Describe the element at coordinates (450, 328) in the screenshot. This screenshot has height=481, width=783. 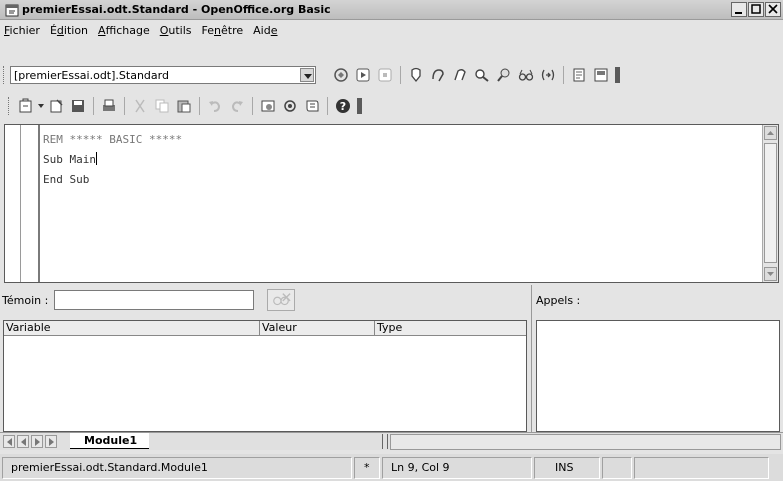
I see `column-header-type: Type` at that location.